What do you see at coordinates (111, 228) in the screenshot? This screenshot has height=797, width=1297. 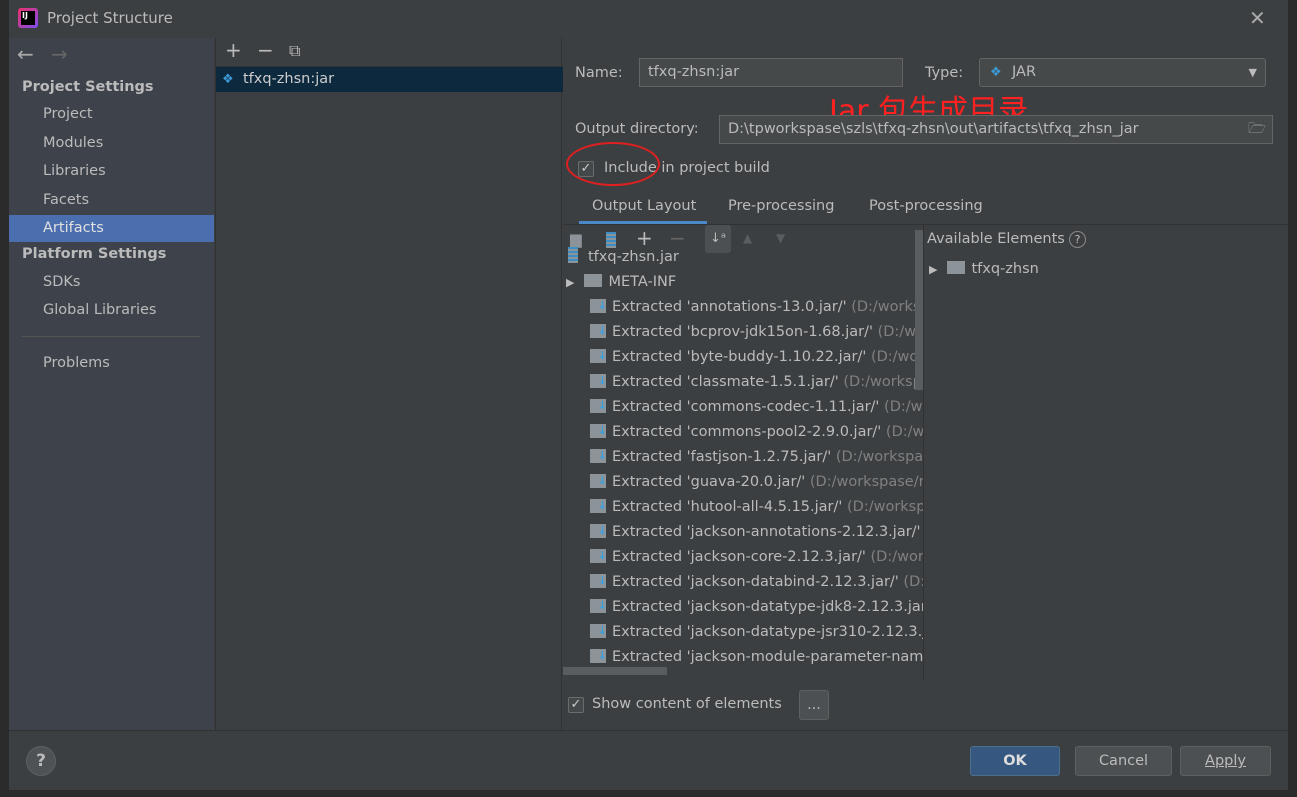 I see `sidebar-item-artifacts: Artifacts` at bounding box center [111, 228].